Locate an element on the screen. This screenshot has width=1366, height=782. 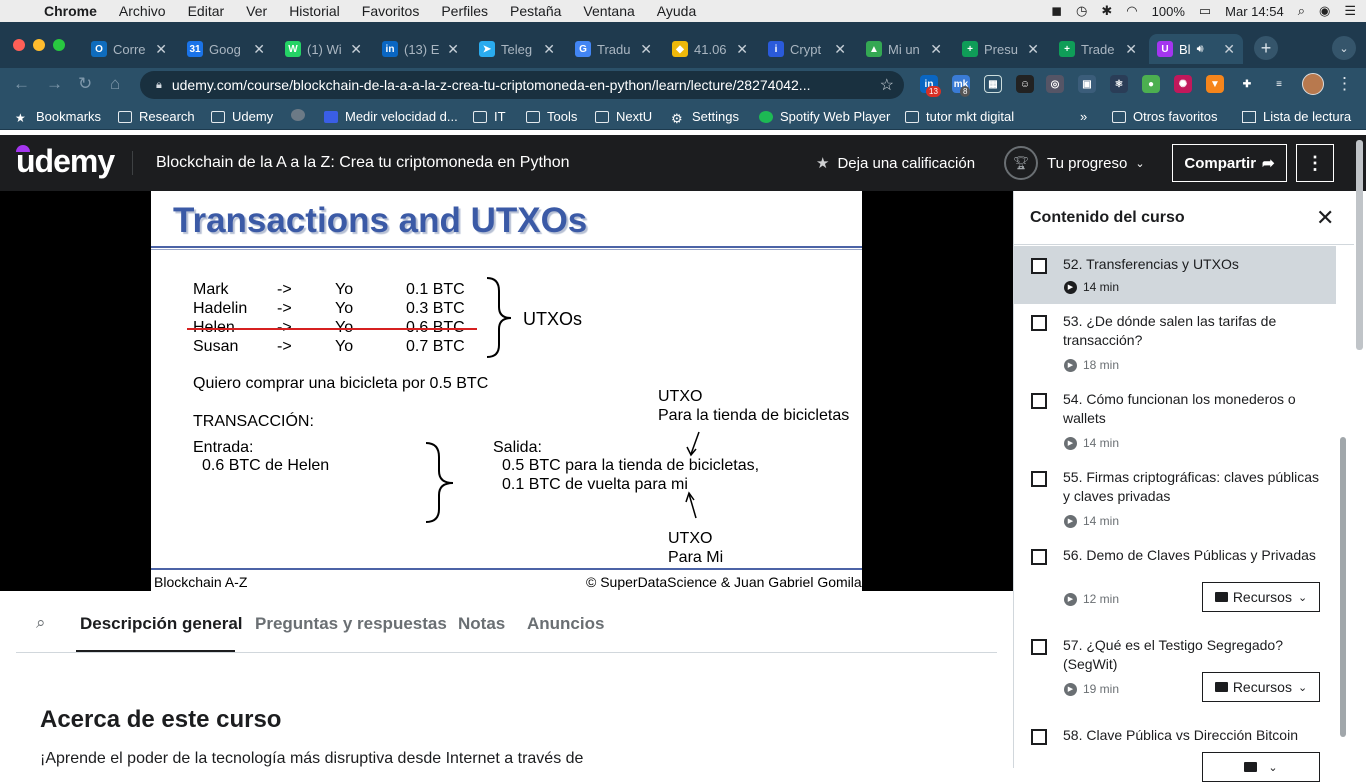
bookmarks-overflow-icon: » is located at coordinates (1083, 116).